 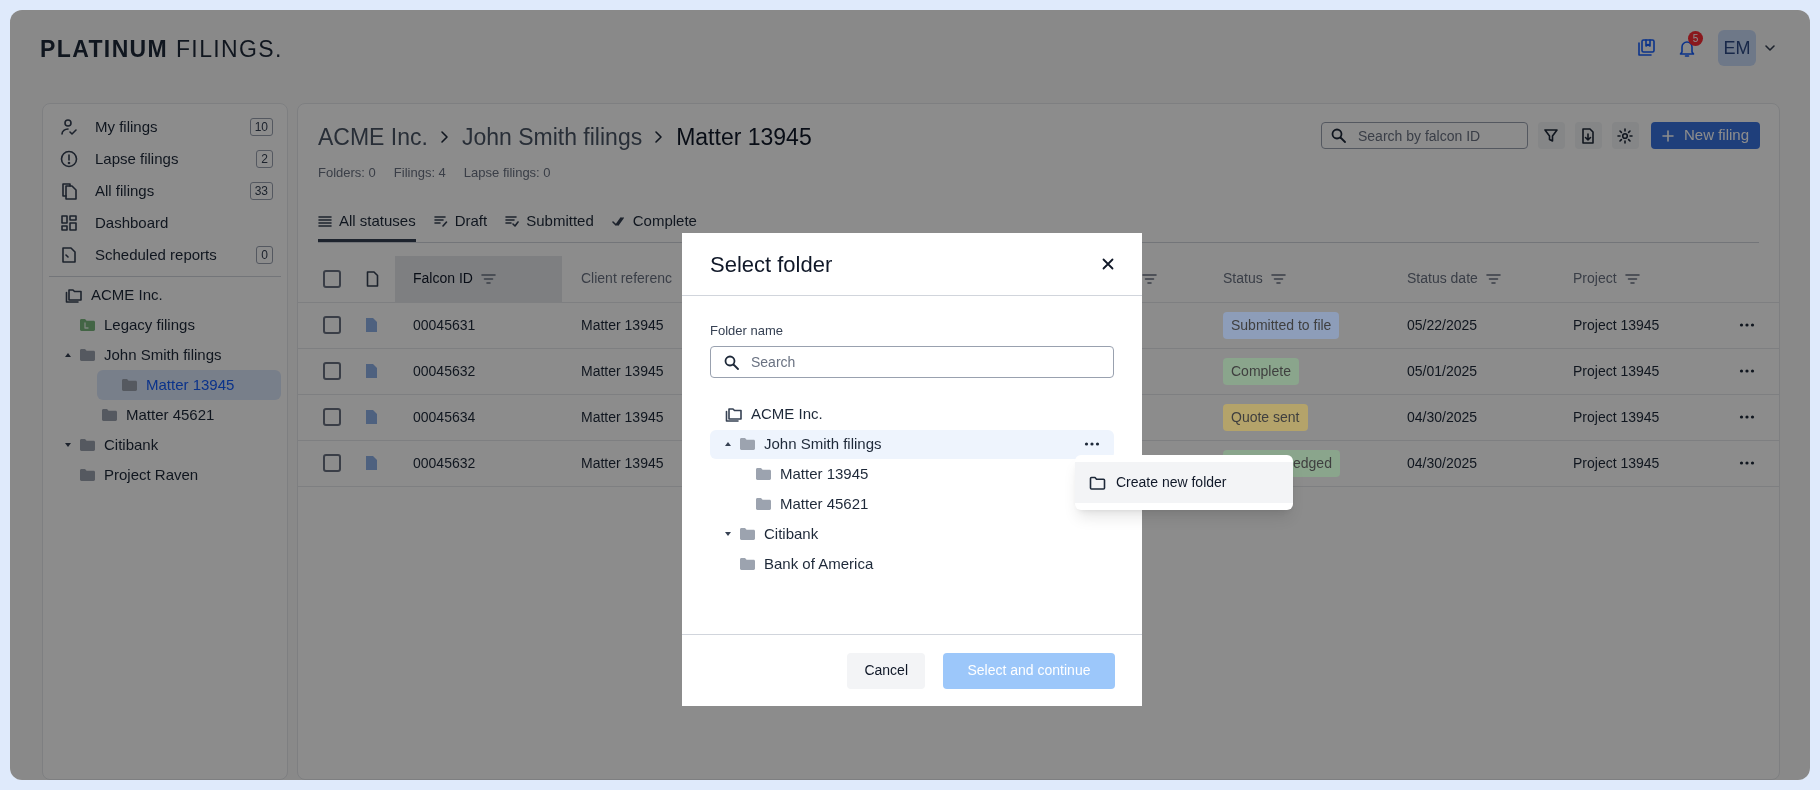 What do you see at coordinates (165, 127) in the screenshot?
I see `nav-item: My filings 10` at bounding box center [165, 127].